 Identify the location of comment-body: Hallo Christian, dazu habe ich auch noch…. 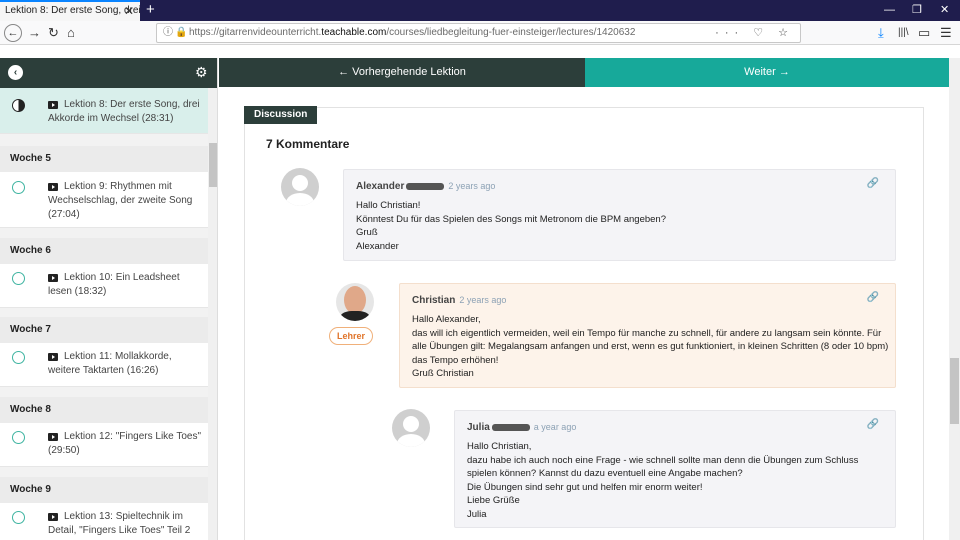
(662, 480).